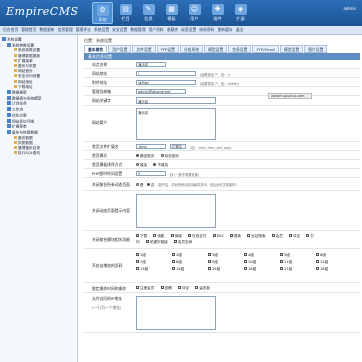 The width and height of the screenshot is (362, 362). I want to click on topnav-user: ☺ 用户, so click(194, 13).